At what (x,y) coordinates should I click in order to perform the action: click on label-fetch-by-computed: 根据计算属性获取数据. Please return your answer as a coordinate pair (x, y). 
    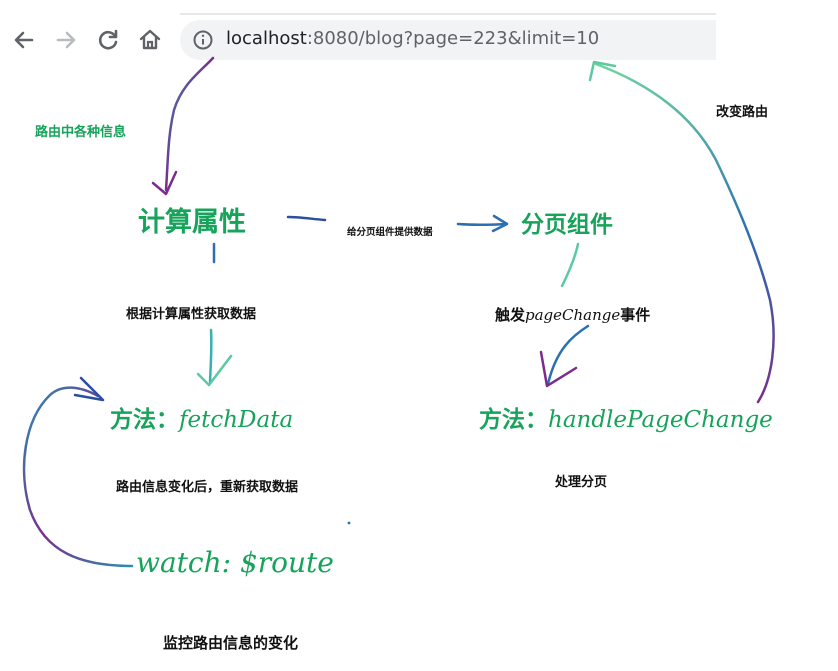
    Looking at the image, I should click on (191, 314).